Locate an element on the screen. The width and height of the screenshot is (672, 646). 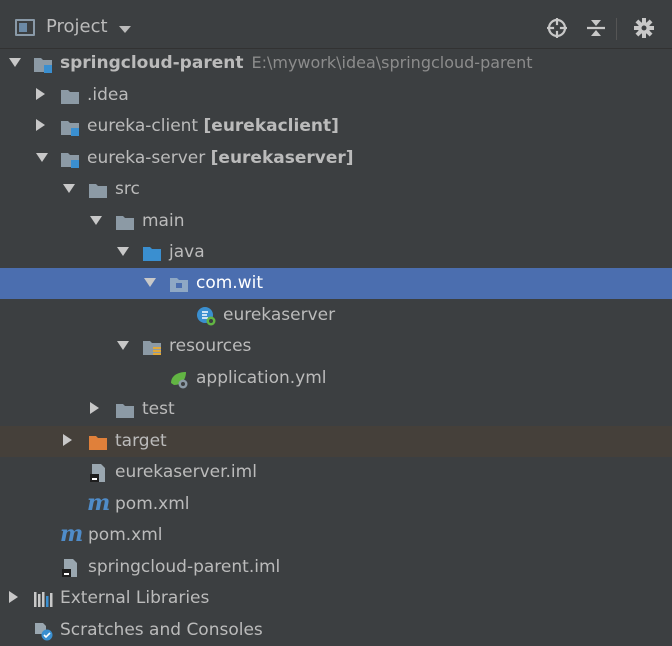
tree-node-eureka-client: eureka-client [eurekaclient] is located at coordinates (336, 126).